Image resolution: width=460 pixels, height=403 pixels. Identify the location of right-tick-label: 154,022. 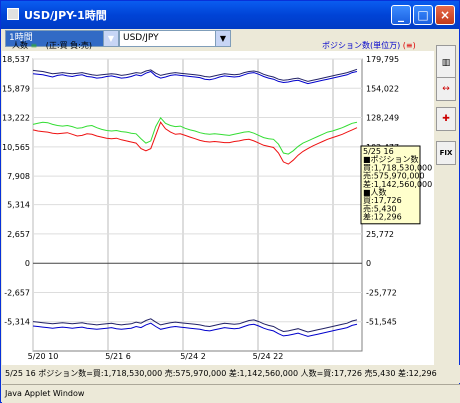
(382, 88).